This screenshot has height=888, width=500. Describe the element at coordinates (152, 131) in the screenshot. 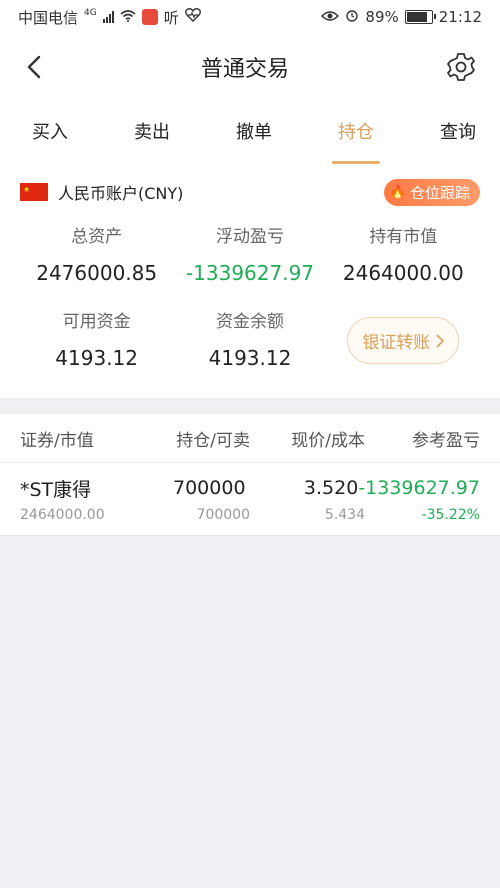

I see `tab-sell: 卖出` at that location.